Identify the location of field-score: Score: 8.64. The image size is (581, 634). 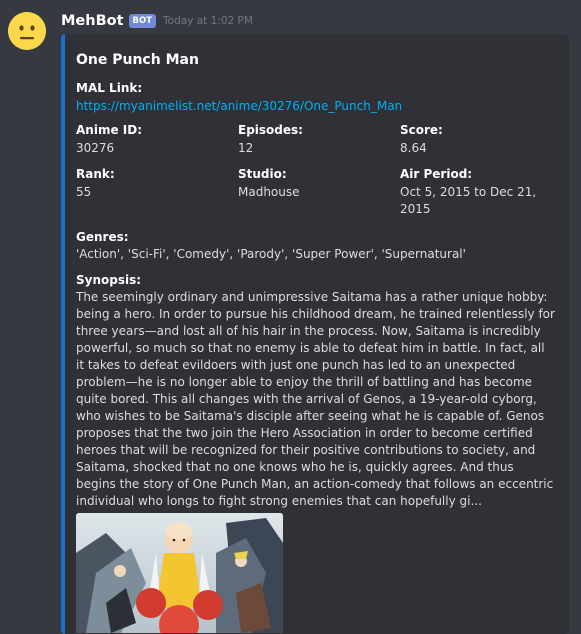
(475, 140).